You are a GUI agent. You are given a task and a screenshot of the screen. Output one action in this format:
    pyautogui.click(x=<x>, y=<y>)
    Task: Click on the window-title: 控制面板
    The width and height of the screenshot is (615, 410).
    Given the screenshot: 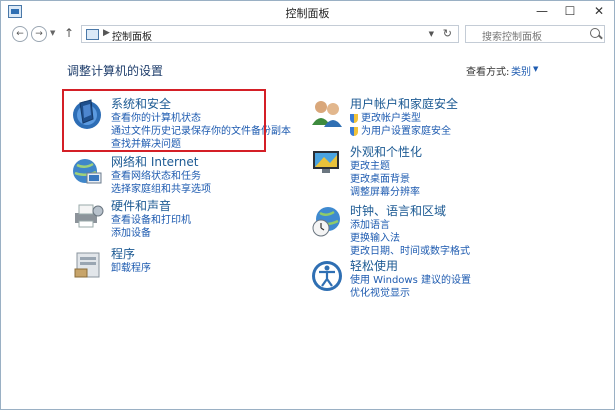 What is the action you would take?
    pyautogui.click(x=307, y=13)
    